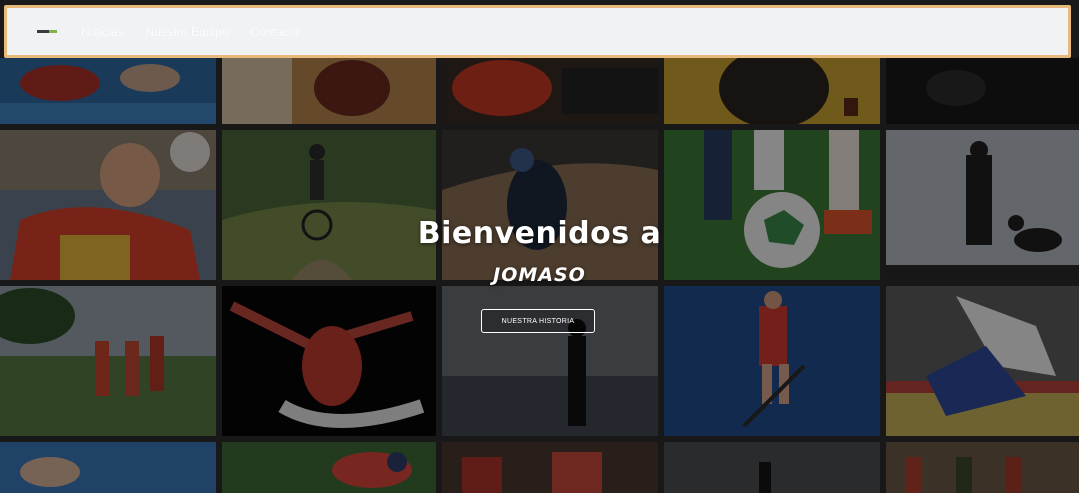 The image size is (1079, 493). What do you see at coordinates (102, 32) in the screenshot?
I see `nav-link-noticias: Noticias` at bounding box center [102, 32].